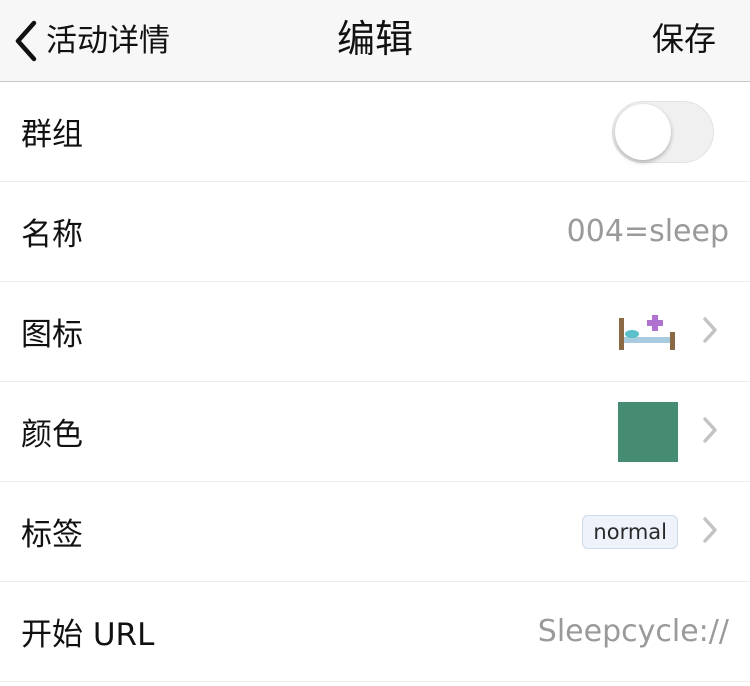 This screenshot has height=686, width=750. What do you see at coordinates (375, 41) in the screenshot?
I see `navigation-bar: 活动详情 编辑 保存` at bounding box center [375, 41].